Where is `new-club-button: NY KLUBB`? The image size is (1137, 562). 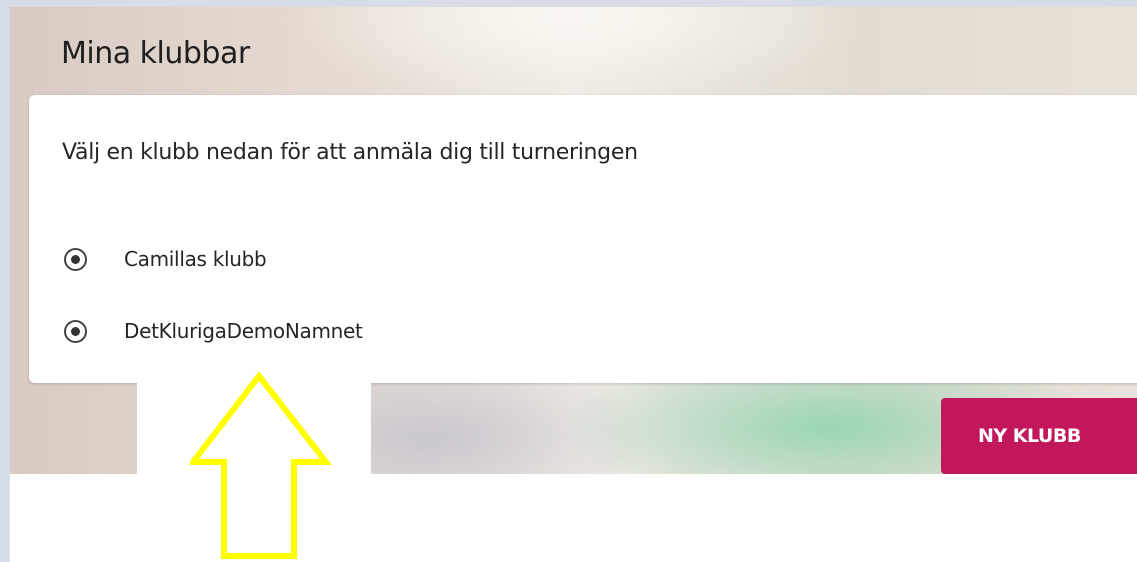
new-club-button: NY KLUBB is located at coordinates (1039, 436).